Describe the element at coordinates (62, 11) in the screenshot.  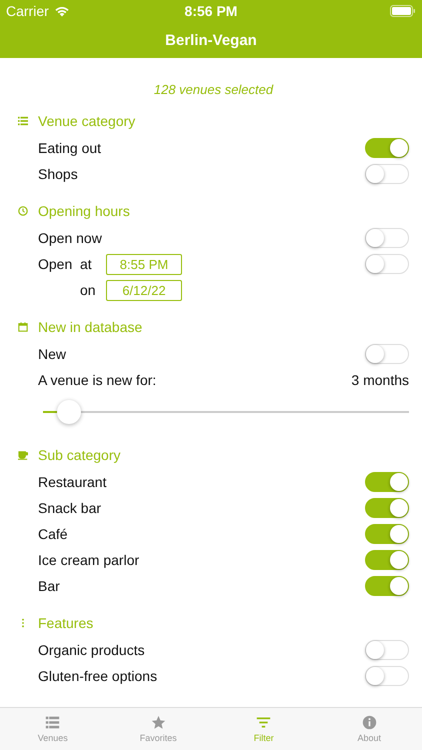
I see `wifi-icon` at that location.